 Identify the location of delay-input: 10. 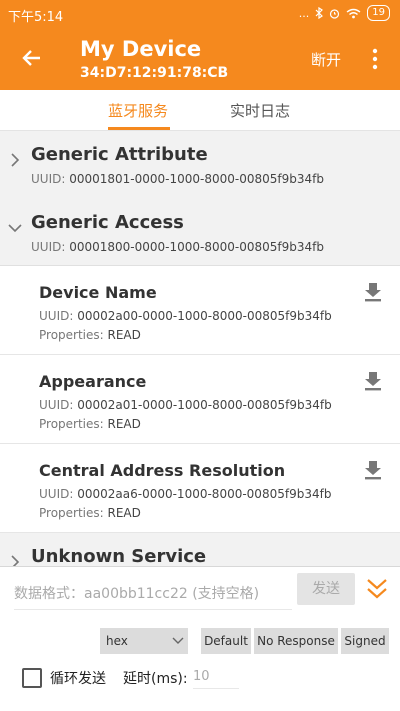
(216, 677).